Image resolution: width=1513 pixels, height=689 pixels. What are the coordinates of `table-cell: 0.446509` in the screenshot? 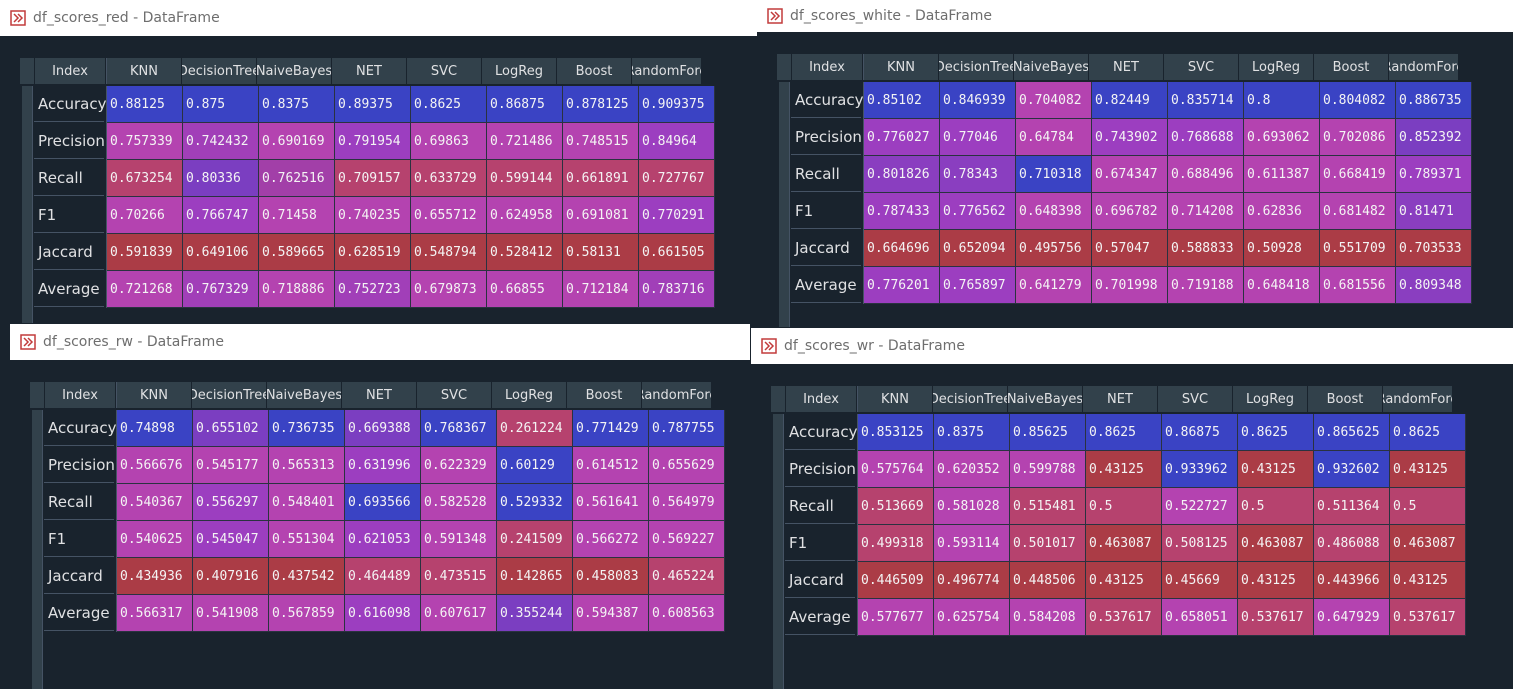 It's located at (896, 580).